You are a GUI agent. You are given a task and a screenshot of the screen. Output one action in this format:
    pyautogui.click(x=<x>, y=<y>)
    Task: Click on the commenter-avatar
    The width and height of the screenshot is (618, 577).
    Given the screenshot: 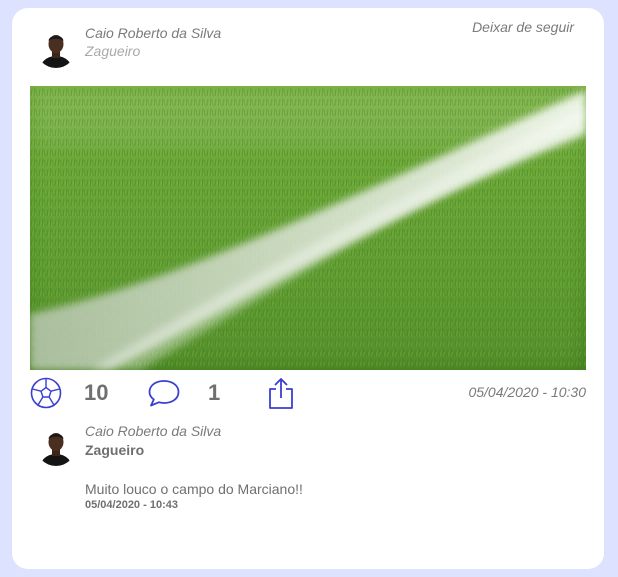 What is the action you would take?
    pyautogui.click(x=56, y=446)
    